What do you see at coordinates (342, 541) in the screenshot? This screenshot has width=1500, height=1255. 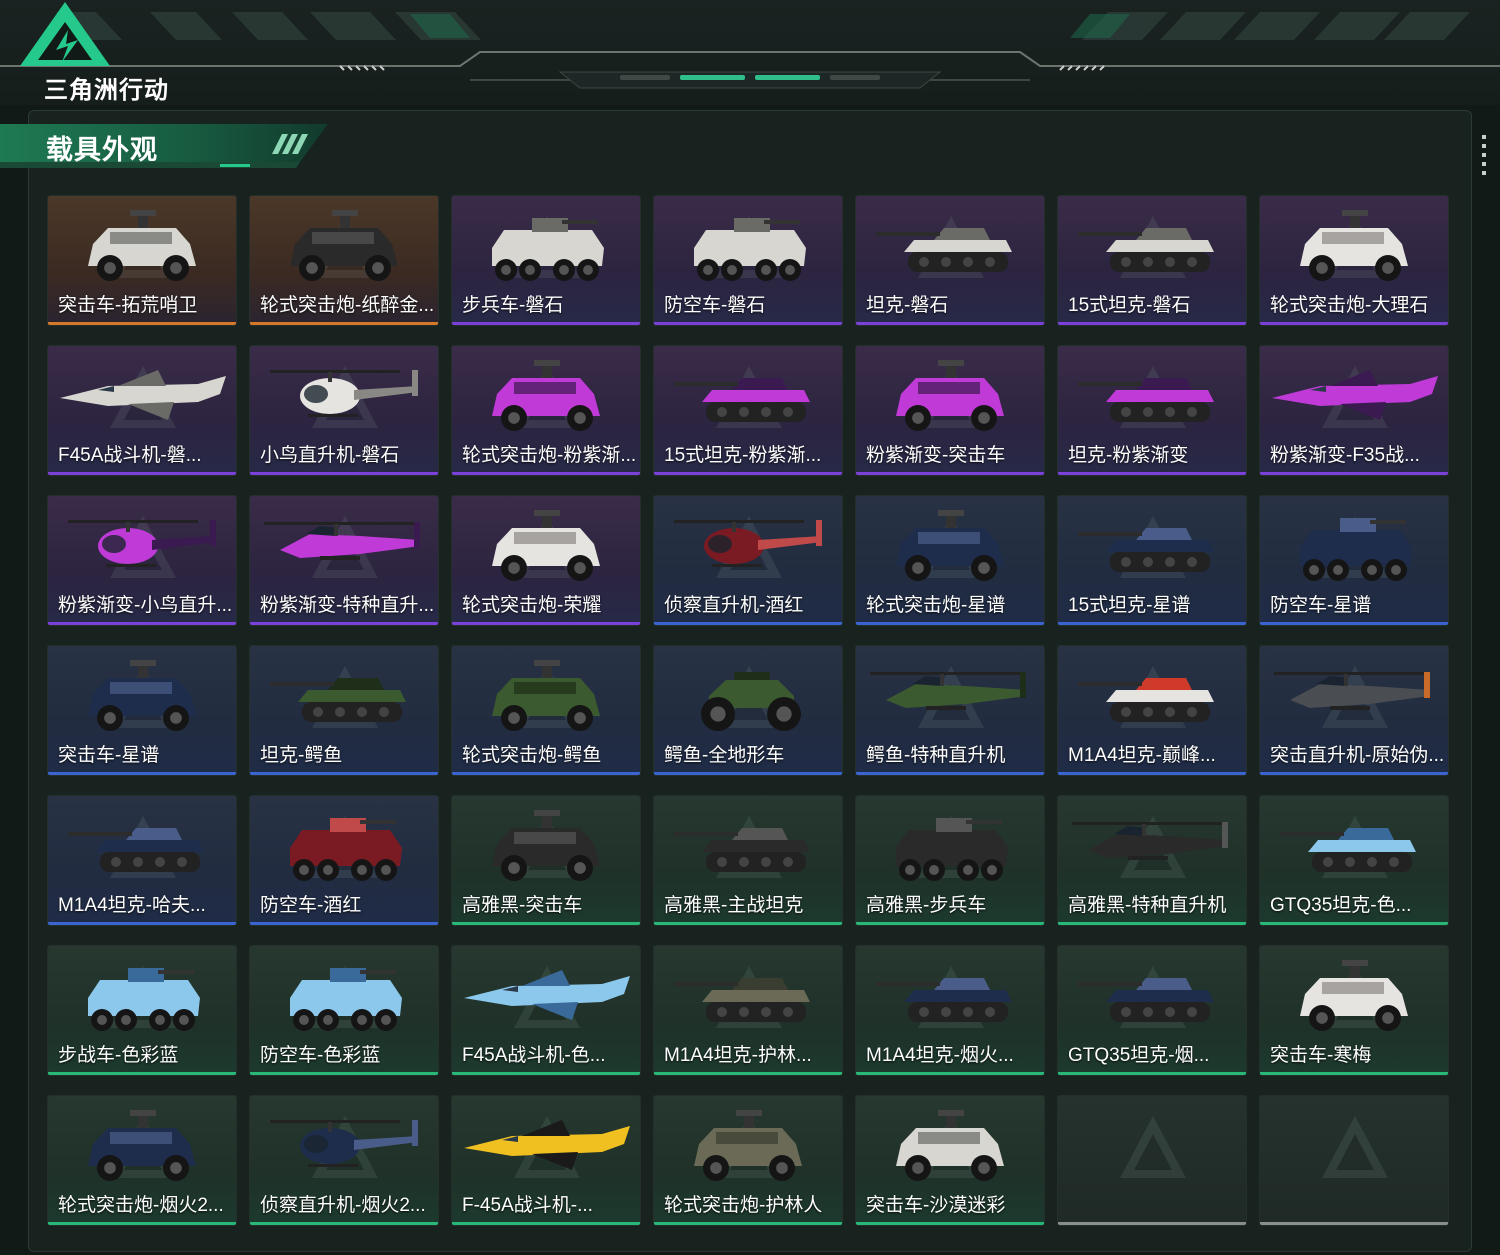 I see `attack-vehicle-icon` at bounding box center [342, 541].